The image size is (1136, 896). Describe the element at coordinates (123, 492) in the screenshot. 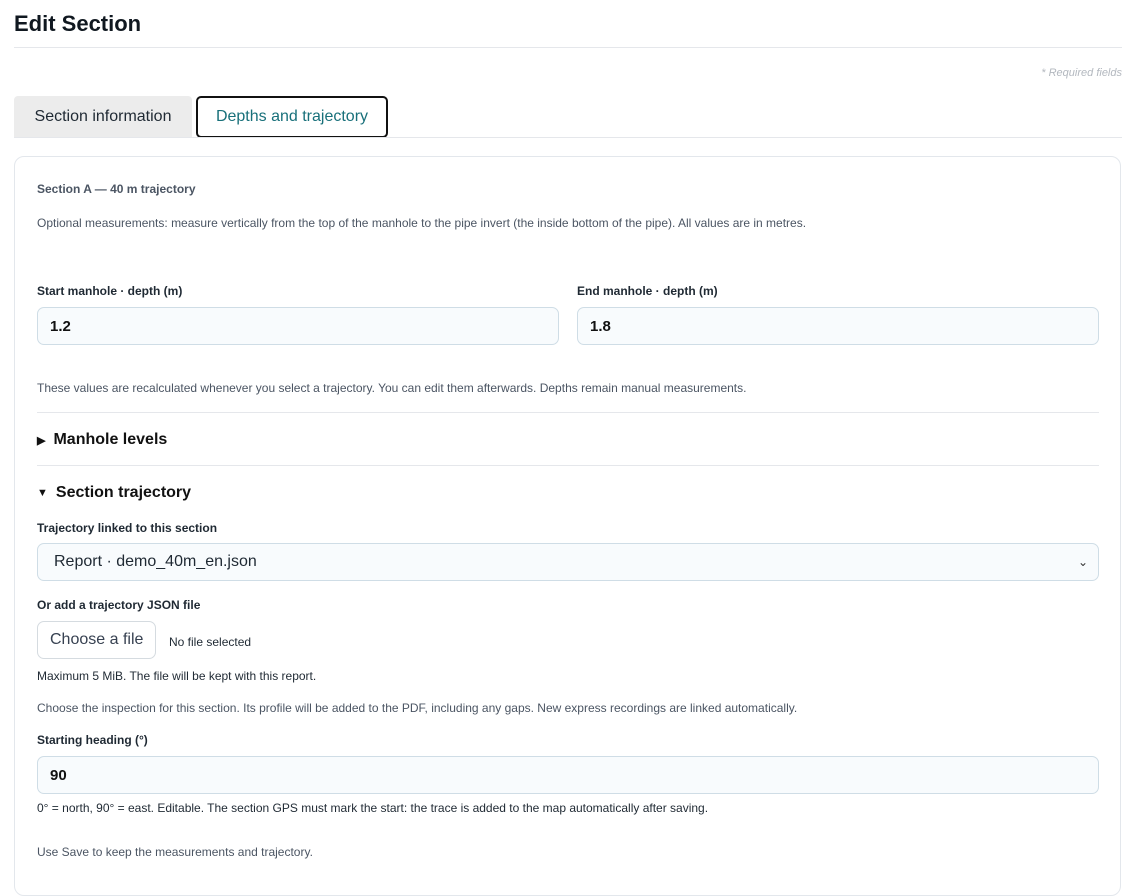

I see `section-trajectory-label: Section trajectory` at that location.